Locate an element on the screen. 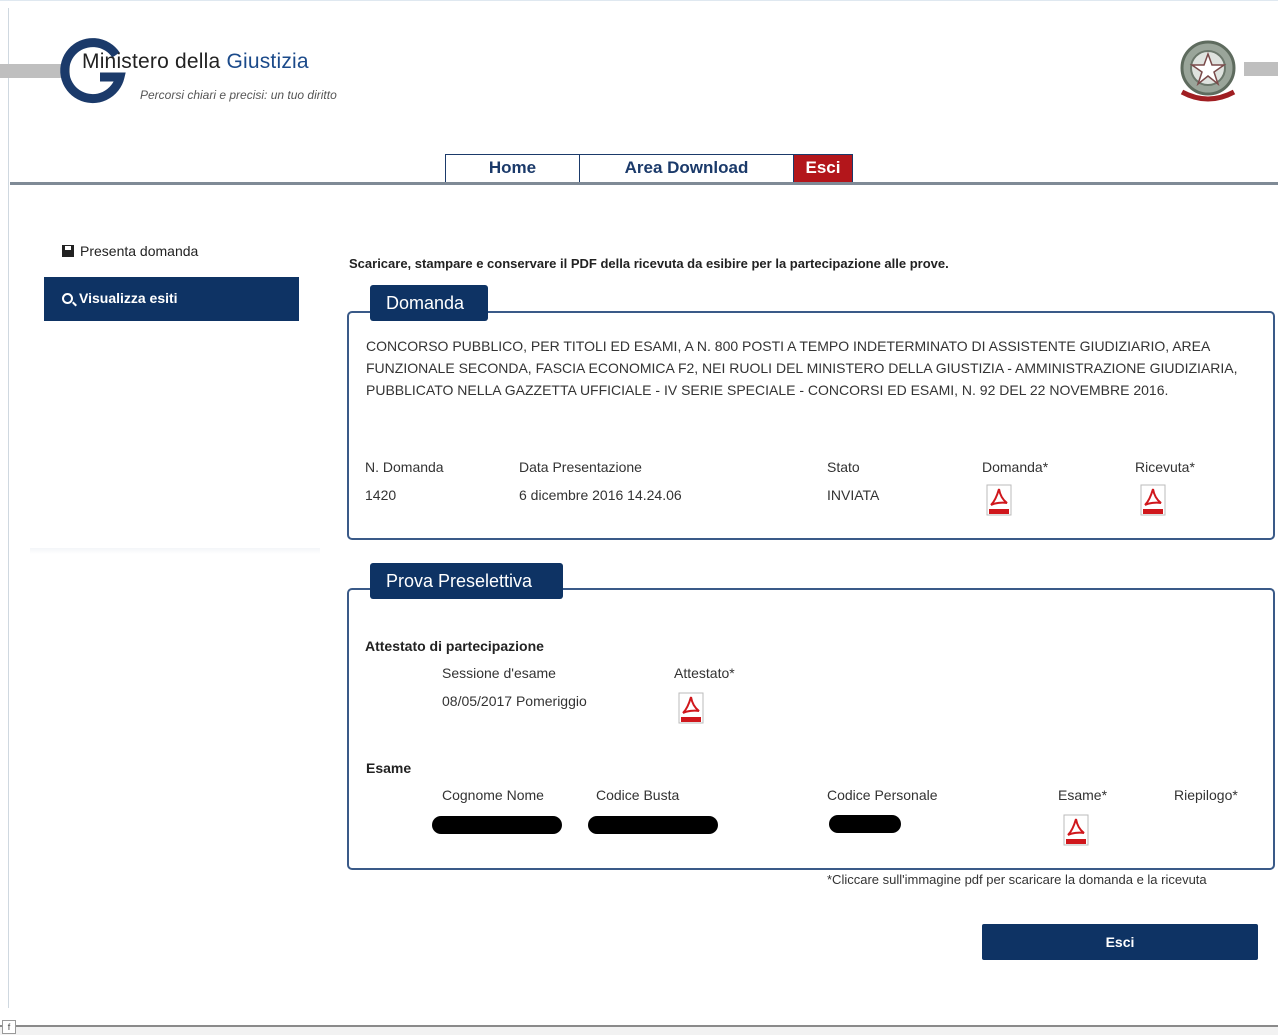 The height and width of the screenshot is (1035, 1278). sidebar-item-presenta-domanda: Presenta domanda is located at coordinates (130, 251).